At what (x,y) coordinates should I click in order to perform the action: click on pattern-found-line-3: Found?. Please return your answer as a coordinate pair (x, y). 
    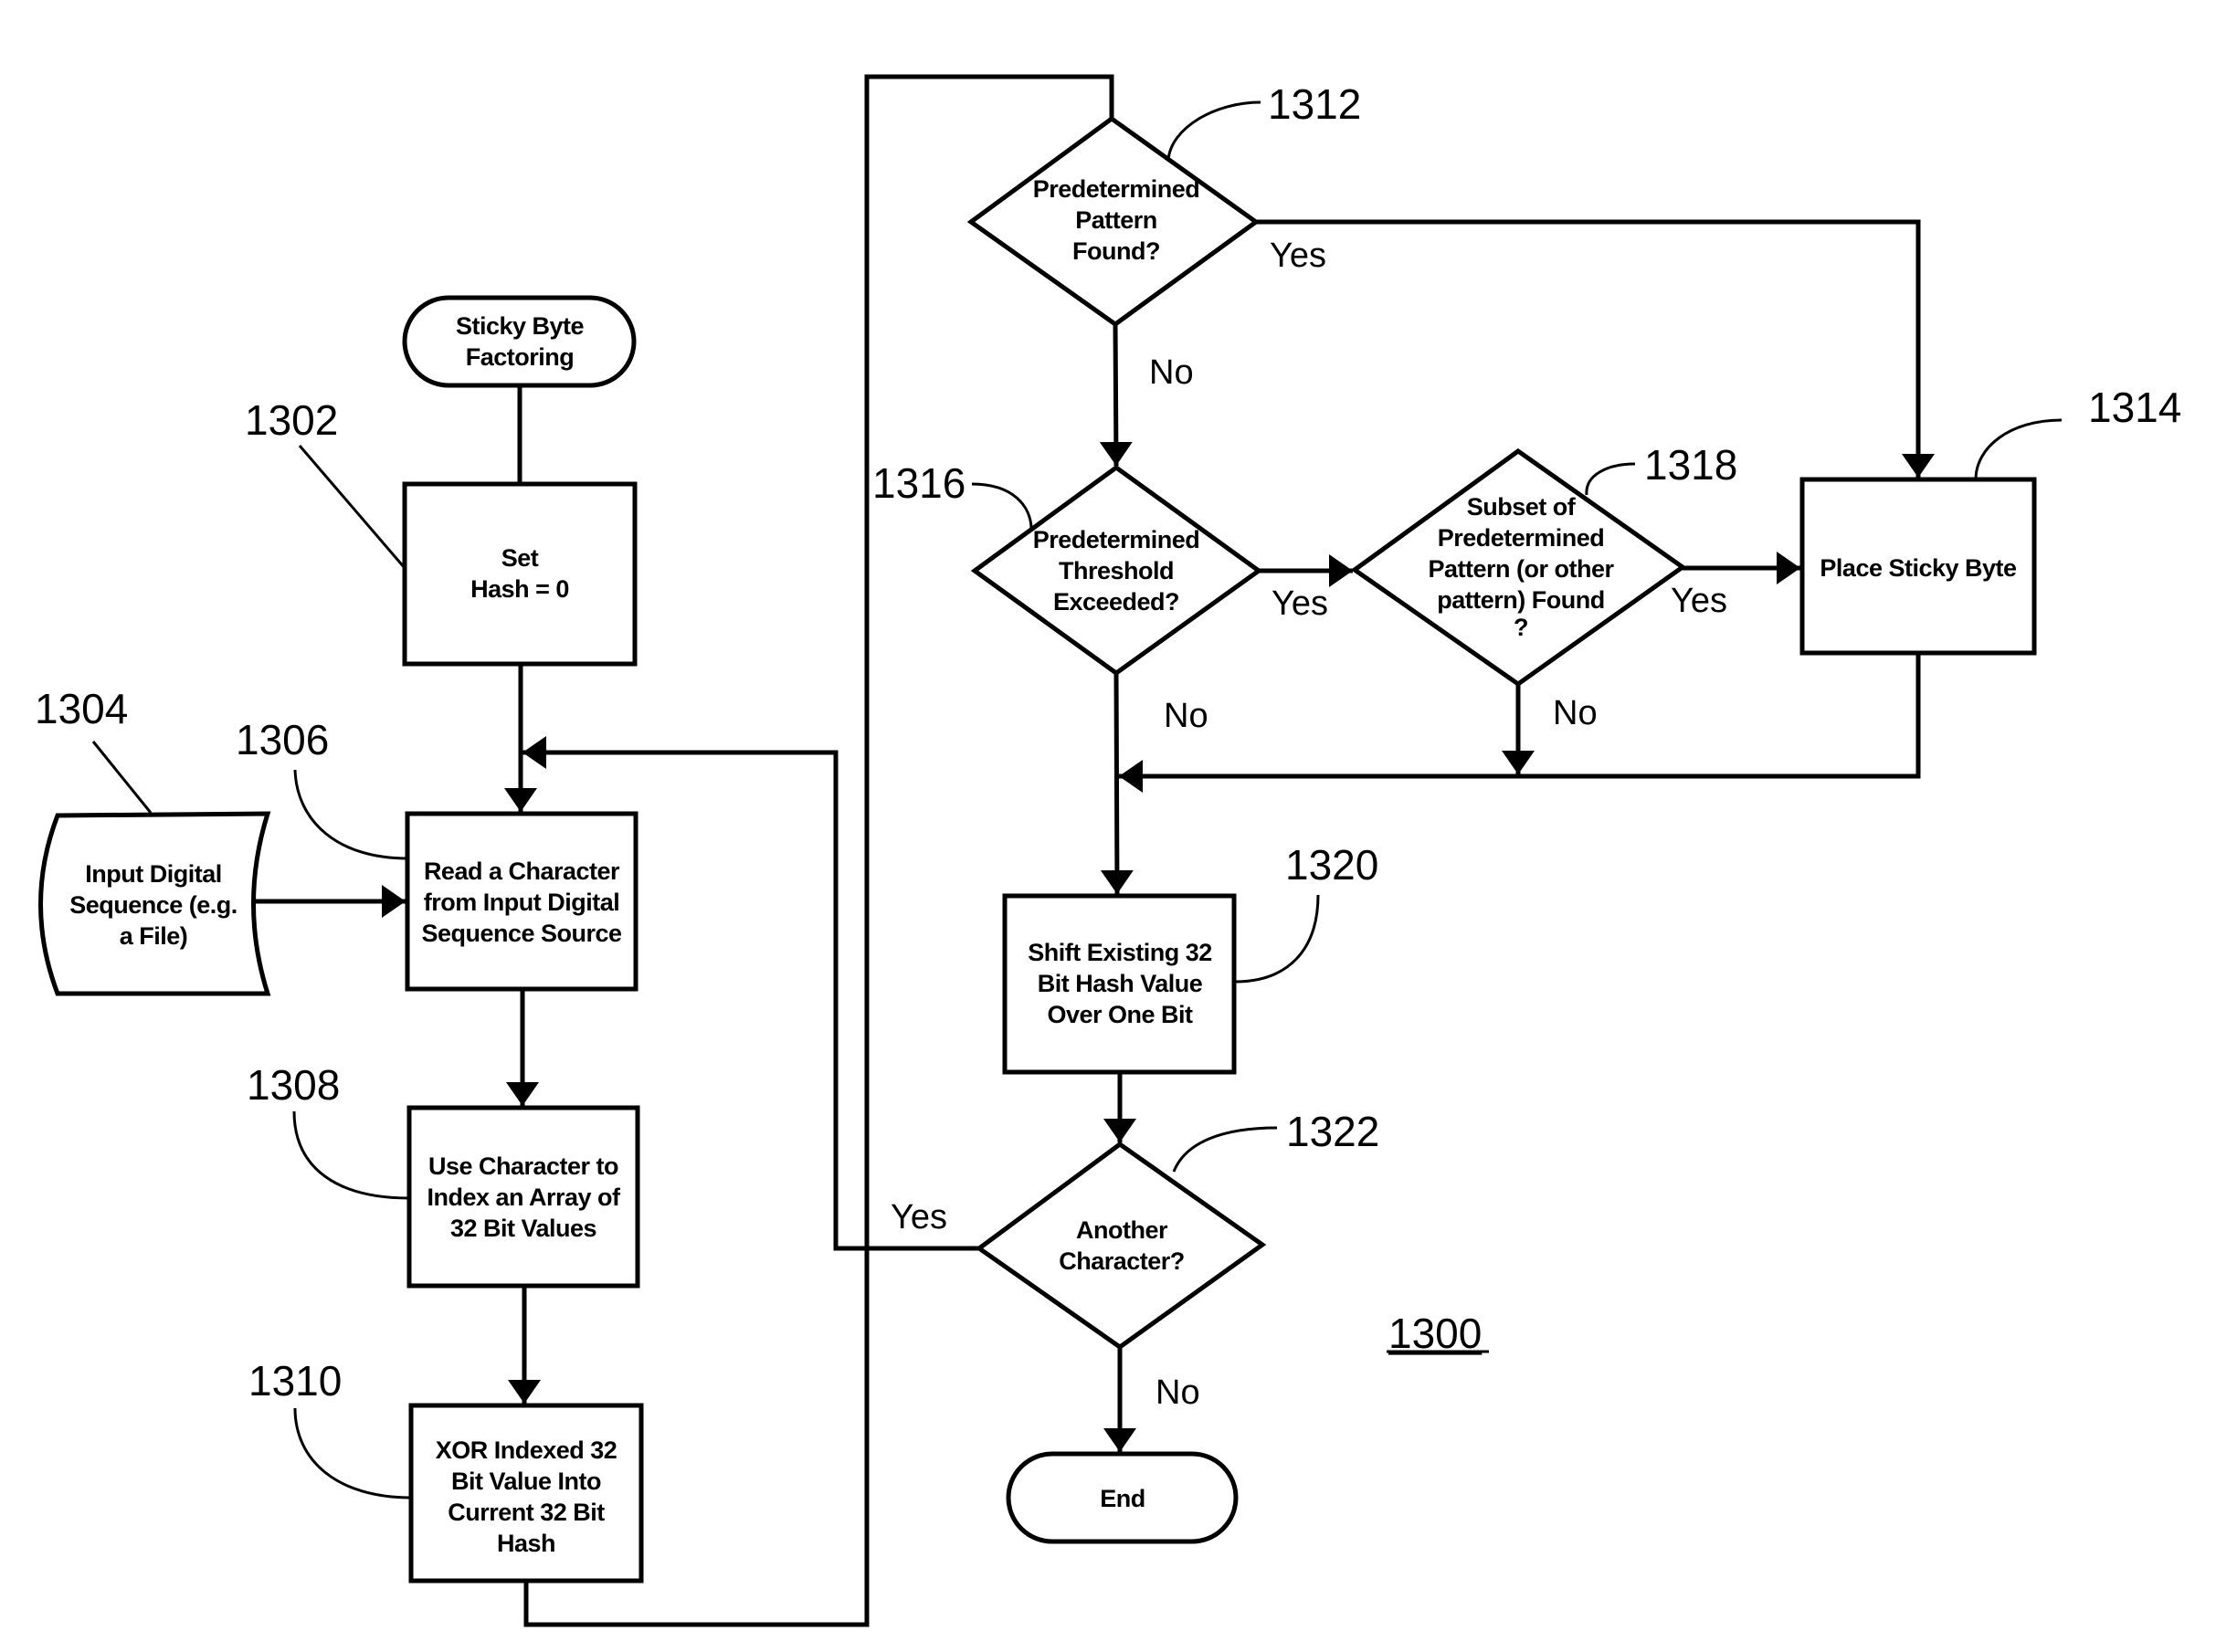
    Looking at the image, I should click on (1116, 251).